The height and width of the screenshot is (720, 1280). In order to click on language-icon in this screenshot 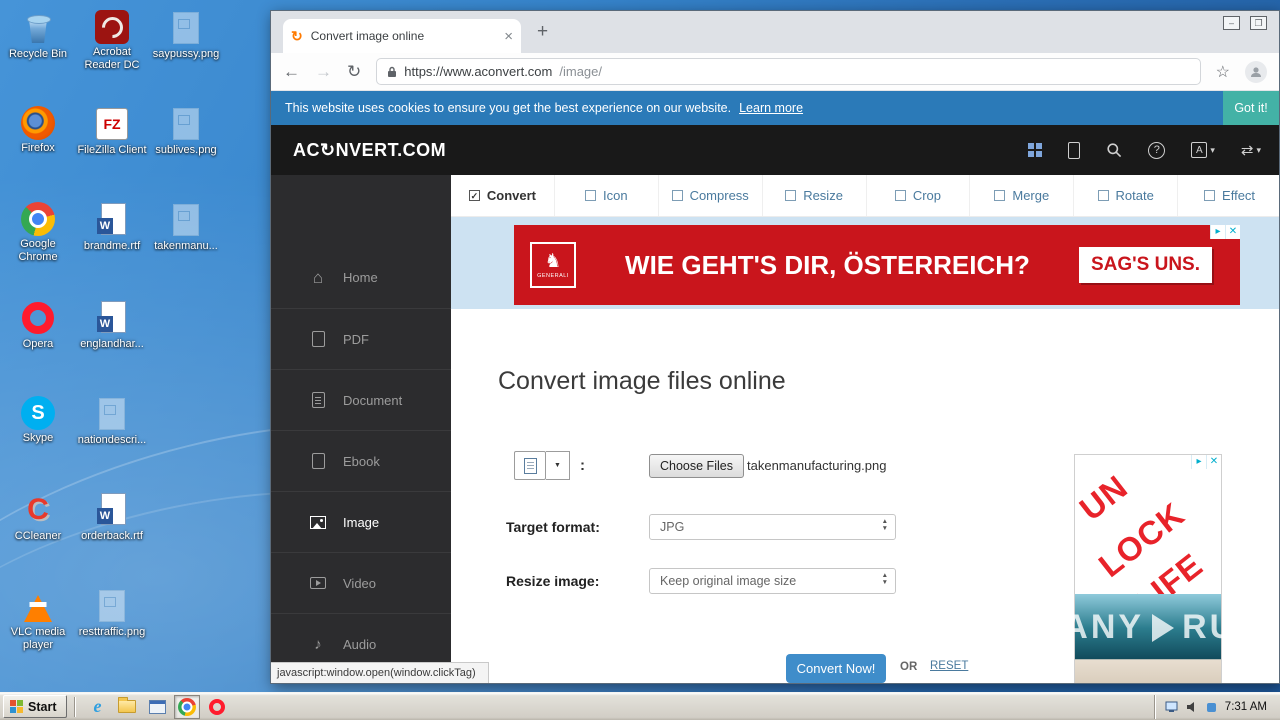, I will do `click(1203, 150)`.